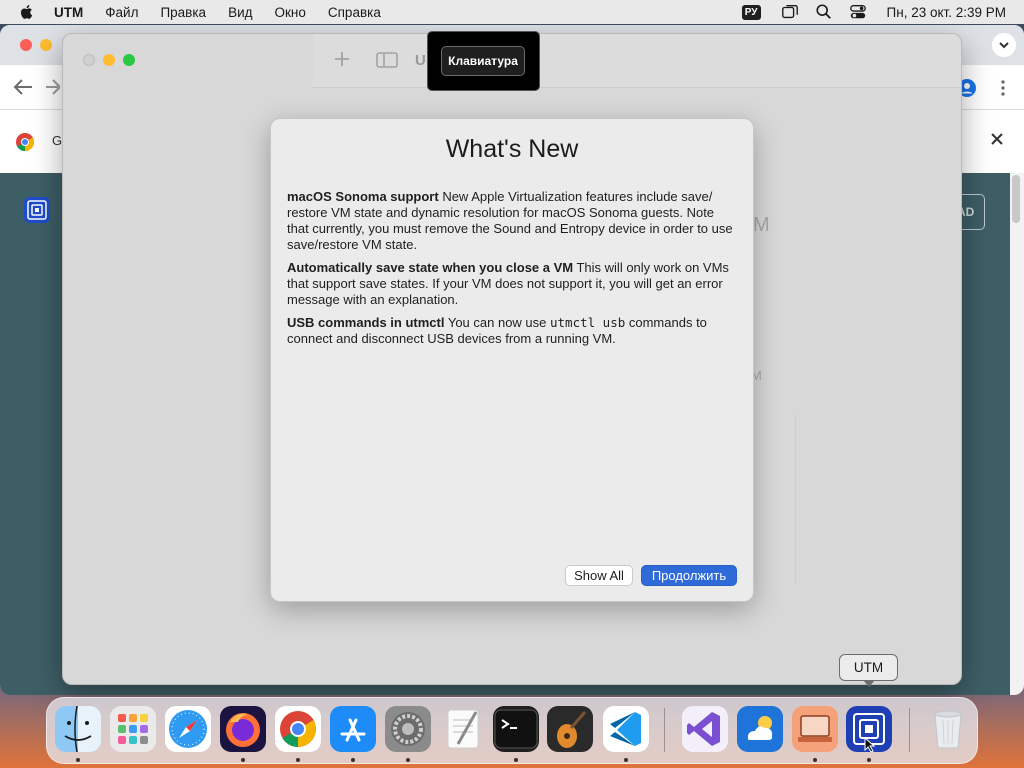 Image resolution: width=1024 pixels, height=768 pixels. What do you see at coordinates (637, 61) in the screenshot?
I see `utm-toolbar` at bounding box center [637, 61].